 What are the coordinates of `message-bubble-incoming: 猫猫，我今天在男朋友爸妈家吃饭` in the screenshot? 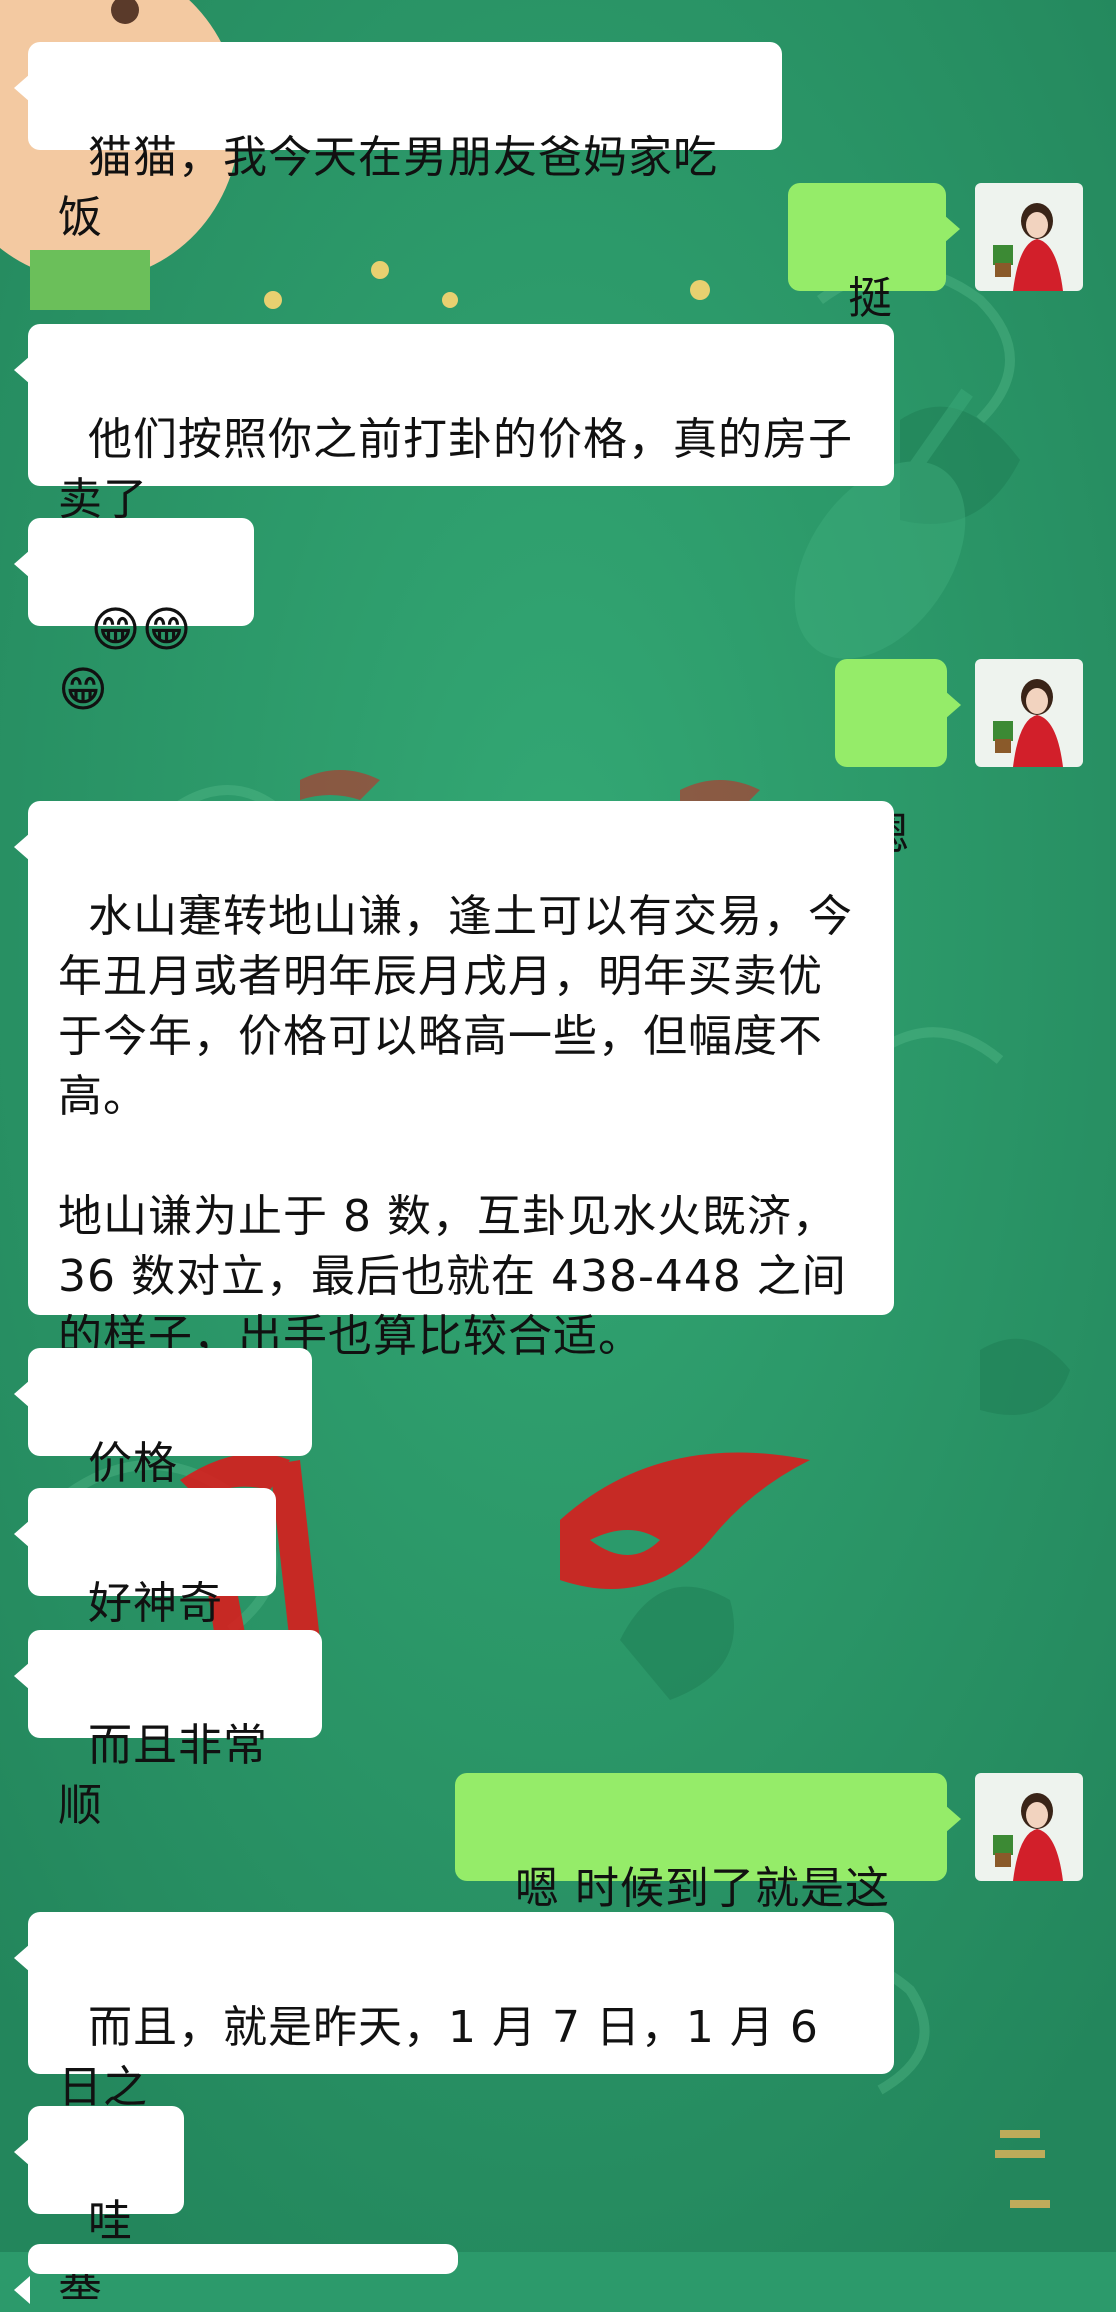 It's located at (398, 142).